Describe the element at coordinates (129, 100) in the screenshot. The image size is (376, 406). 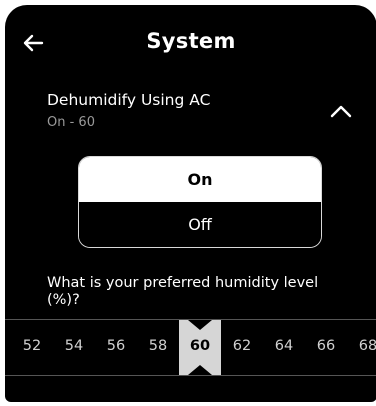
I see `setting-label: Dehumidify Using AC` at that location.